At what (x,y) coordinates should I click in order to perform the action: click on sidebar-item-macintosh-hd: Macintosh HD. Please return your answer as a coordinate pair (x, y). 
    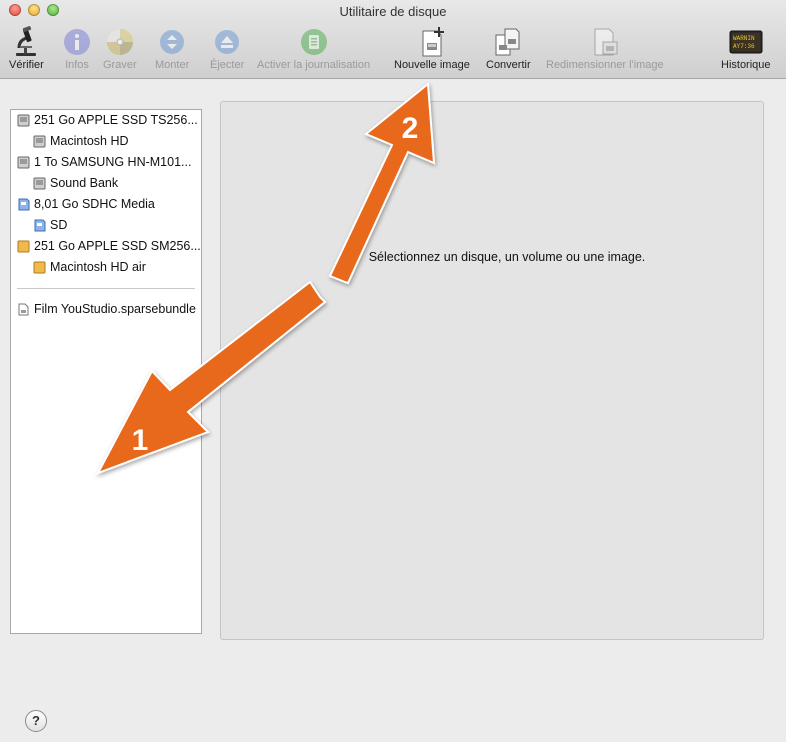
    Looking at the image, I should click on (81, 141).